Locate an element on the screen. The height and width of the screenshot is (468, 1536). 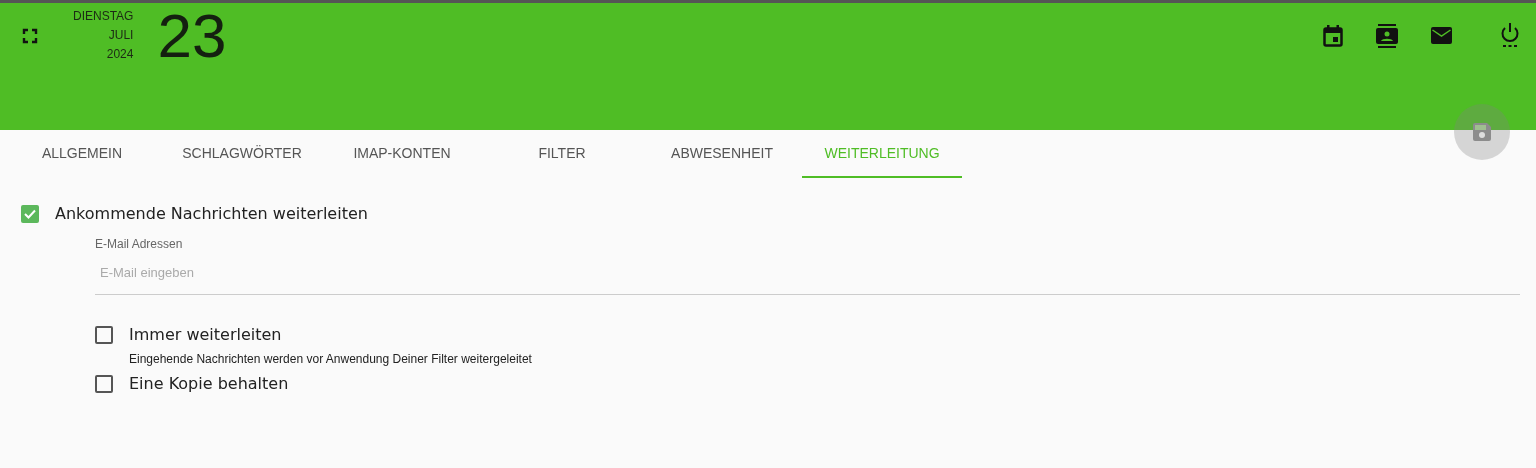
save-icon is located at coordinates (1482, 132).